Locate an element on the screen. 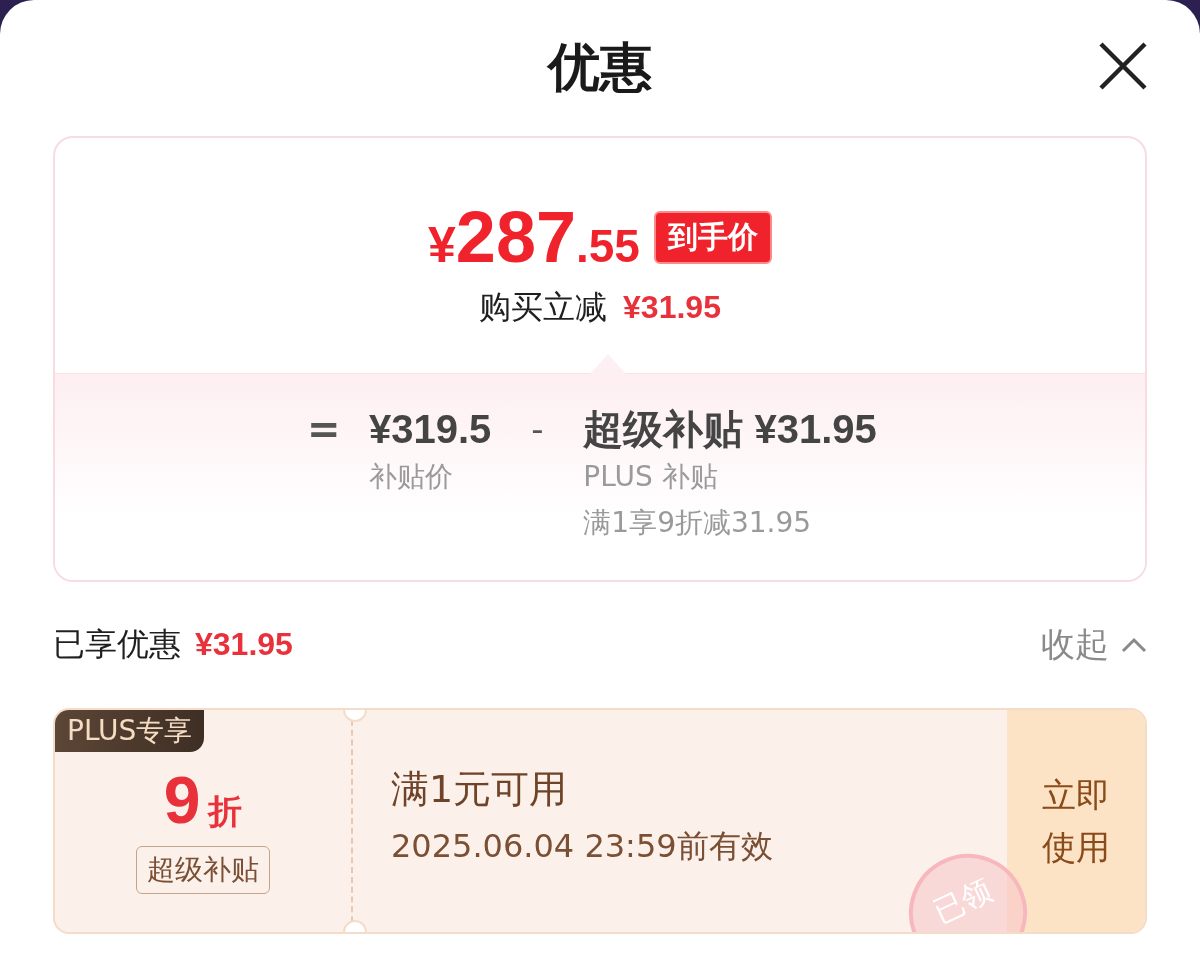 The image size is (1200, 962). chevron-up-icon is located at coordinates (1134, 645).